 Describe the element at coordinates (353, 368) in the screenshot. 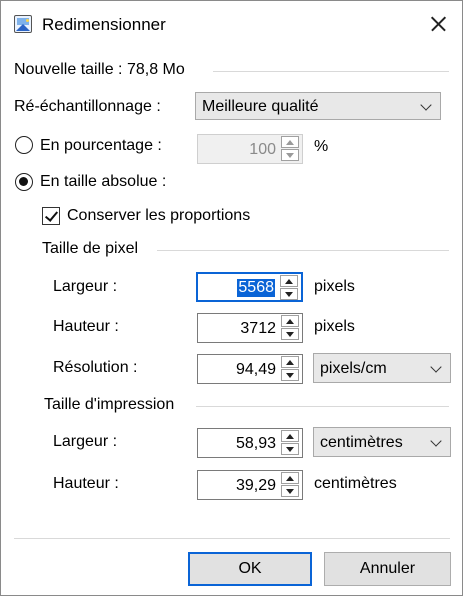

I see `resolution-unit-value: pixels/cm` at that location.